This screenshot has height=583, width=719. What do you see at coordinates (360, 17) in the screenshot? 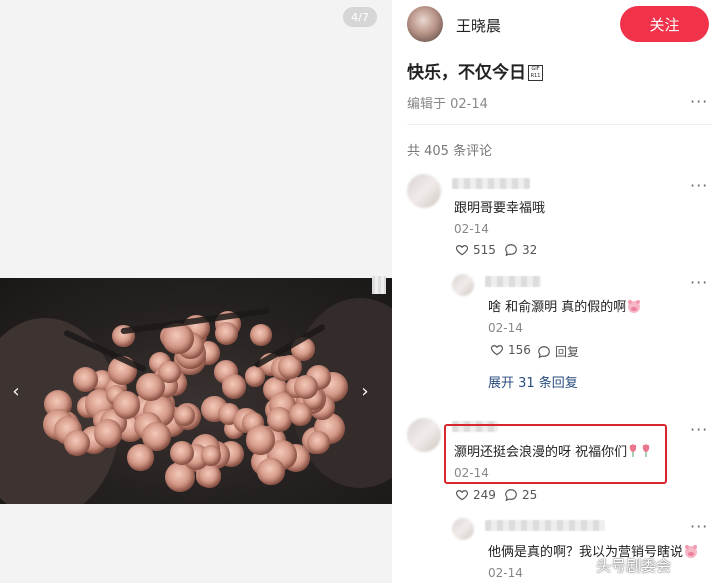
I see `page-indicator: 4/7` at bounding box center [360, 17].